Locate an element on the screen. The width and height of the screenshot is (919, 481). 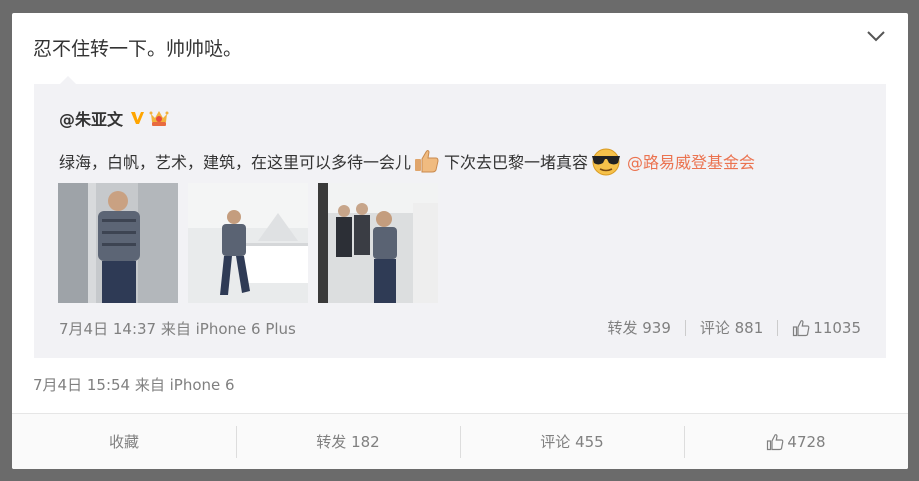
verified-v-icon is located at coordinates (138, 118).